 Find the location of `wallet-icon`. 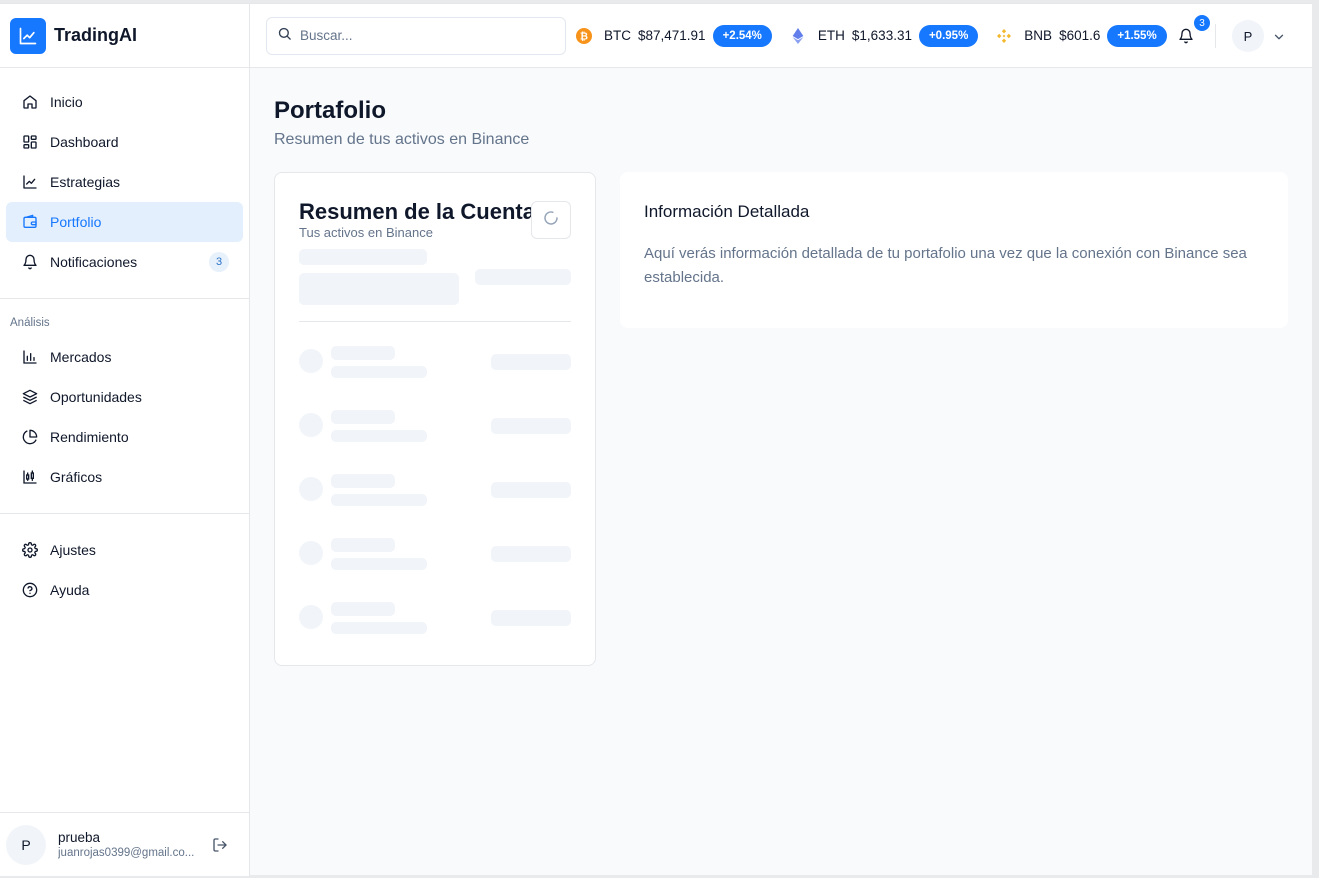

wallet-icon is located at coordinates (30, 222).